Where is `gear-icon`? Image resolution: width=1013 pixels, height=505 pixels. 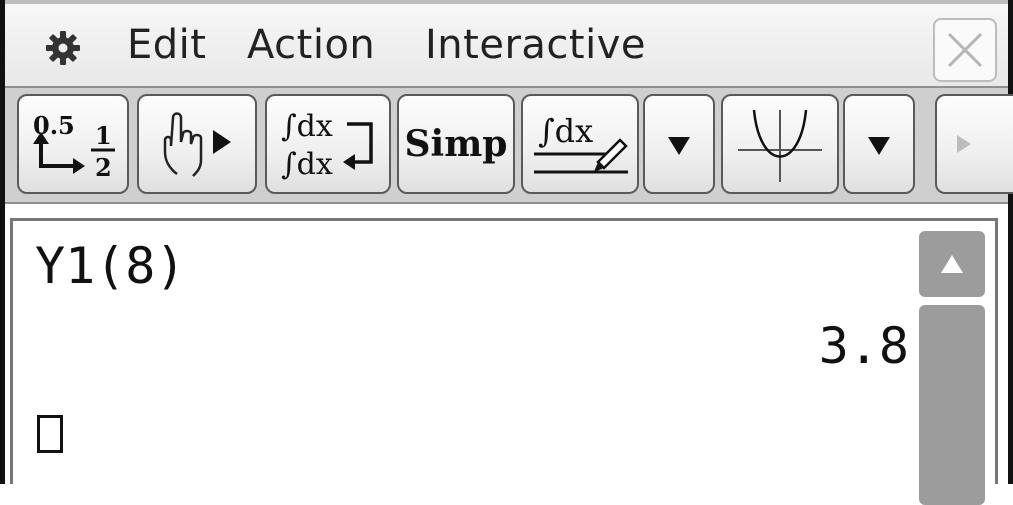 gear-icon is located at coordinates (63, 48).